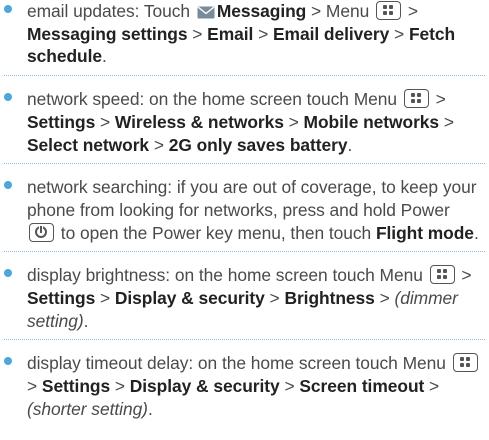 This screenshot has width=489, height=440. Describe the element at coordinates (199, 121) in the screenshot. I see `wireless-networks-label: Wireless & networks` at that location.